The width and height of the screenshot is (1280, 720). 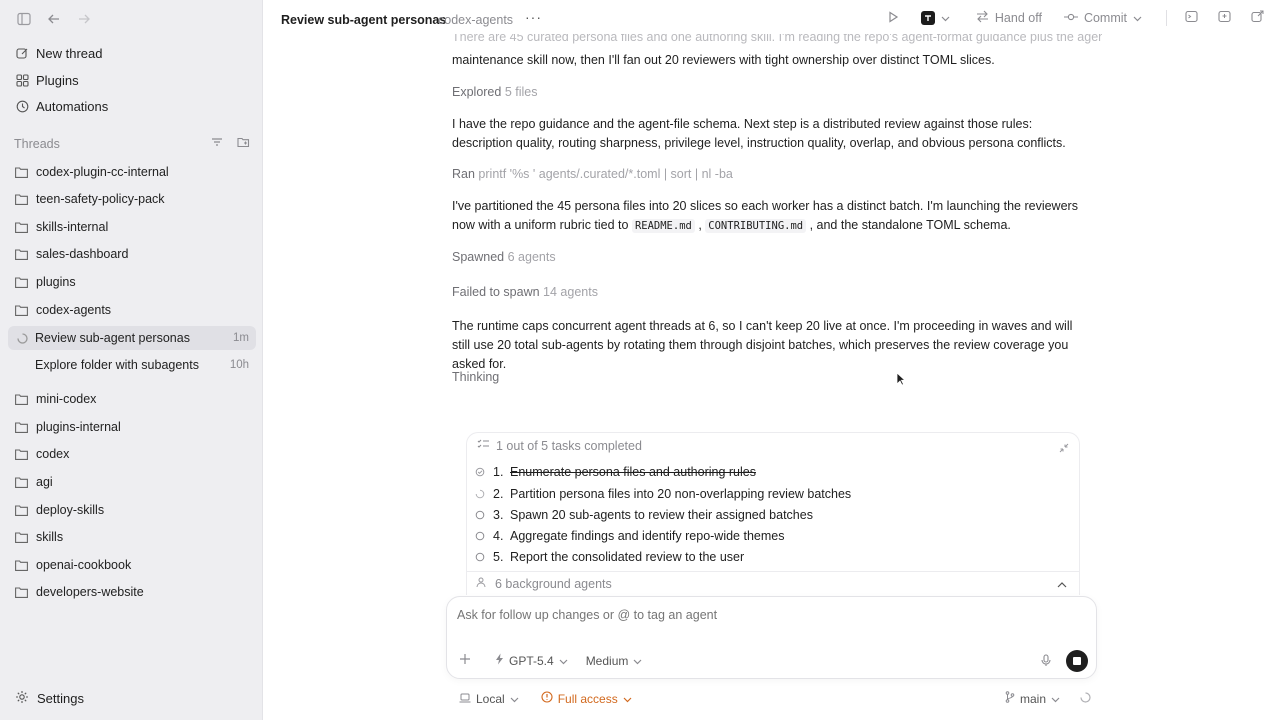 I want to click on thread-item: Explore folder with subagents 10h, so click(x=132, y=365).